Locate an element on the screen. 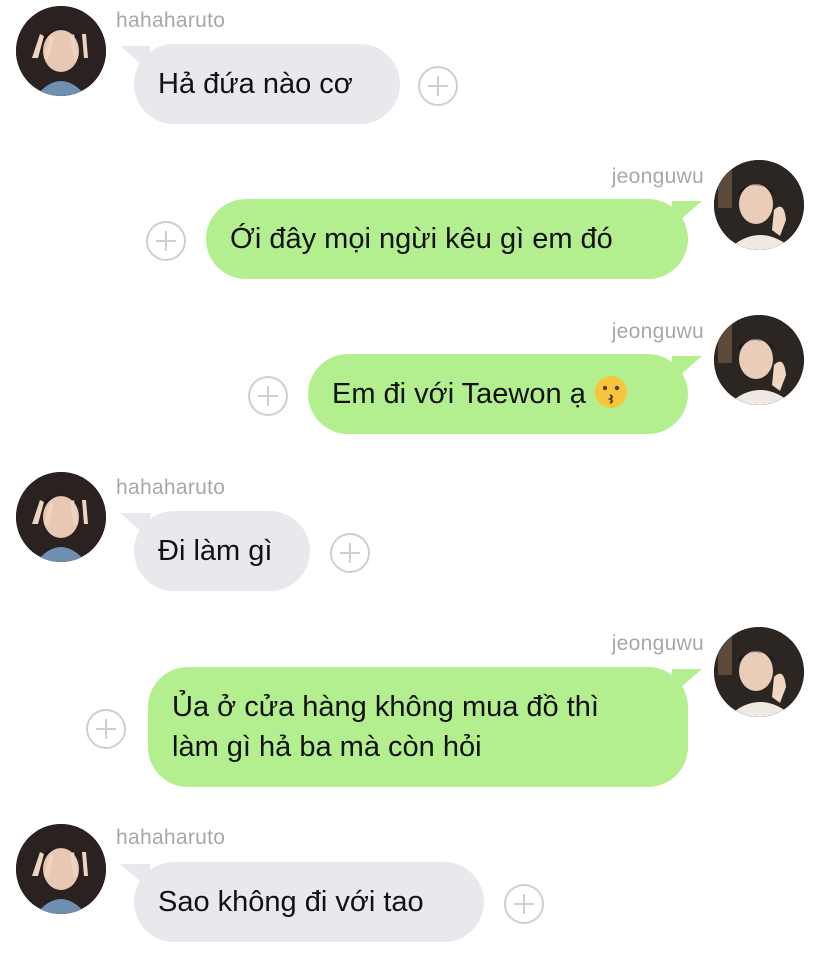 This screenshot has width=820, height=960. message-row: jeonguwu Em đi với Taewon ạ is located at coordinates (410, 375).